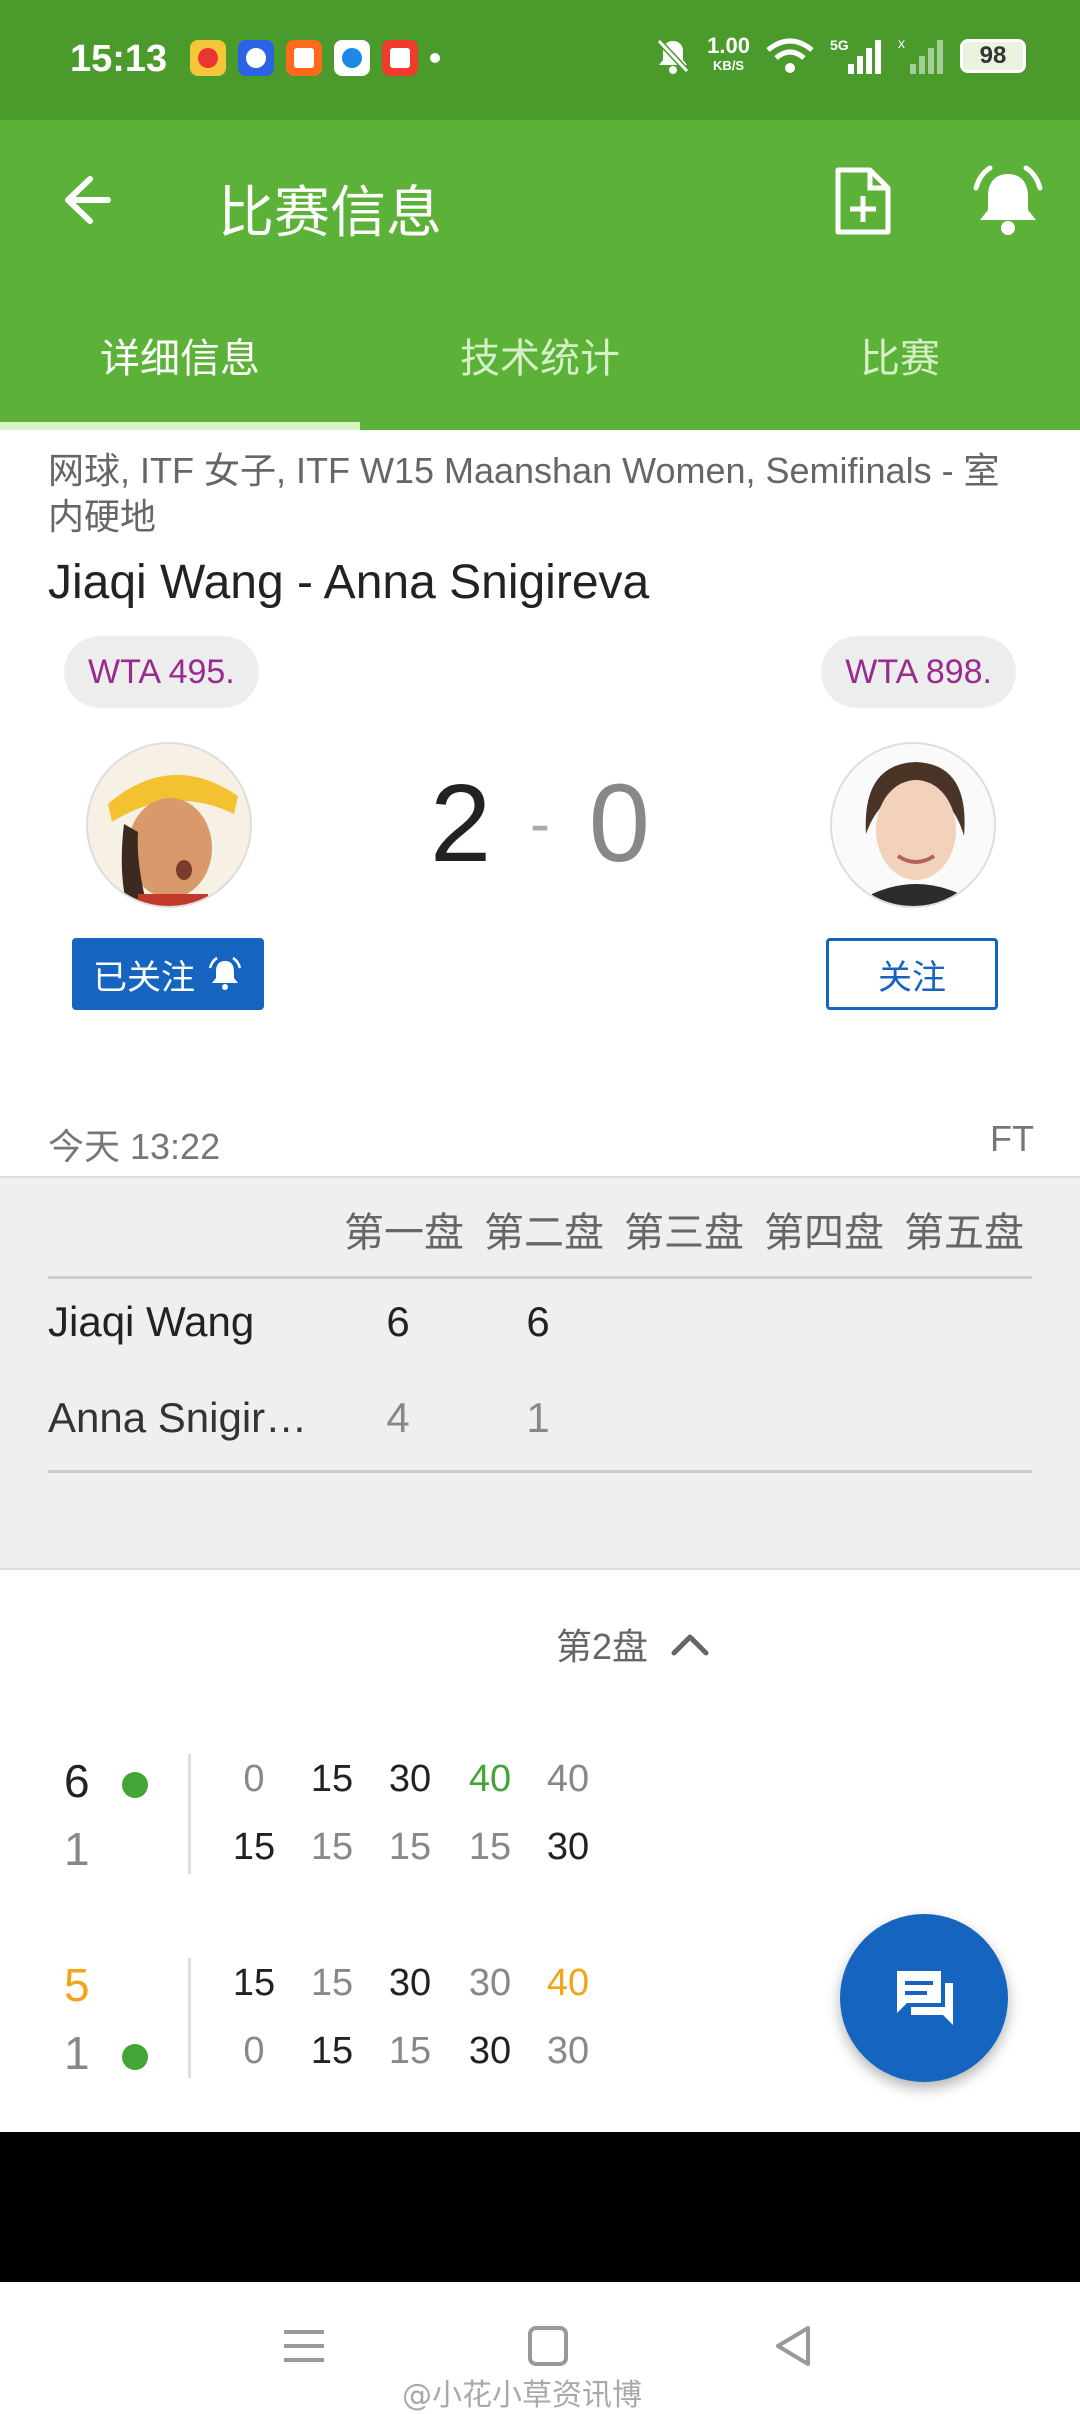 This screenshot has height=2414, width=1080. What do you see at coordinates (690, 1645) in the screenshot?
I see `chevron-up-icon` at bounding box center [690, 1645].